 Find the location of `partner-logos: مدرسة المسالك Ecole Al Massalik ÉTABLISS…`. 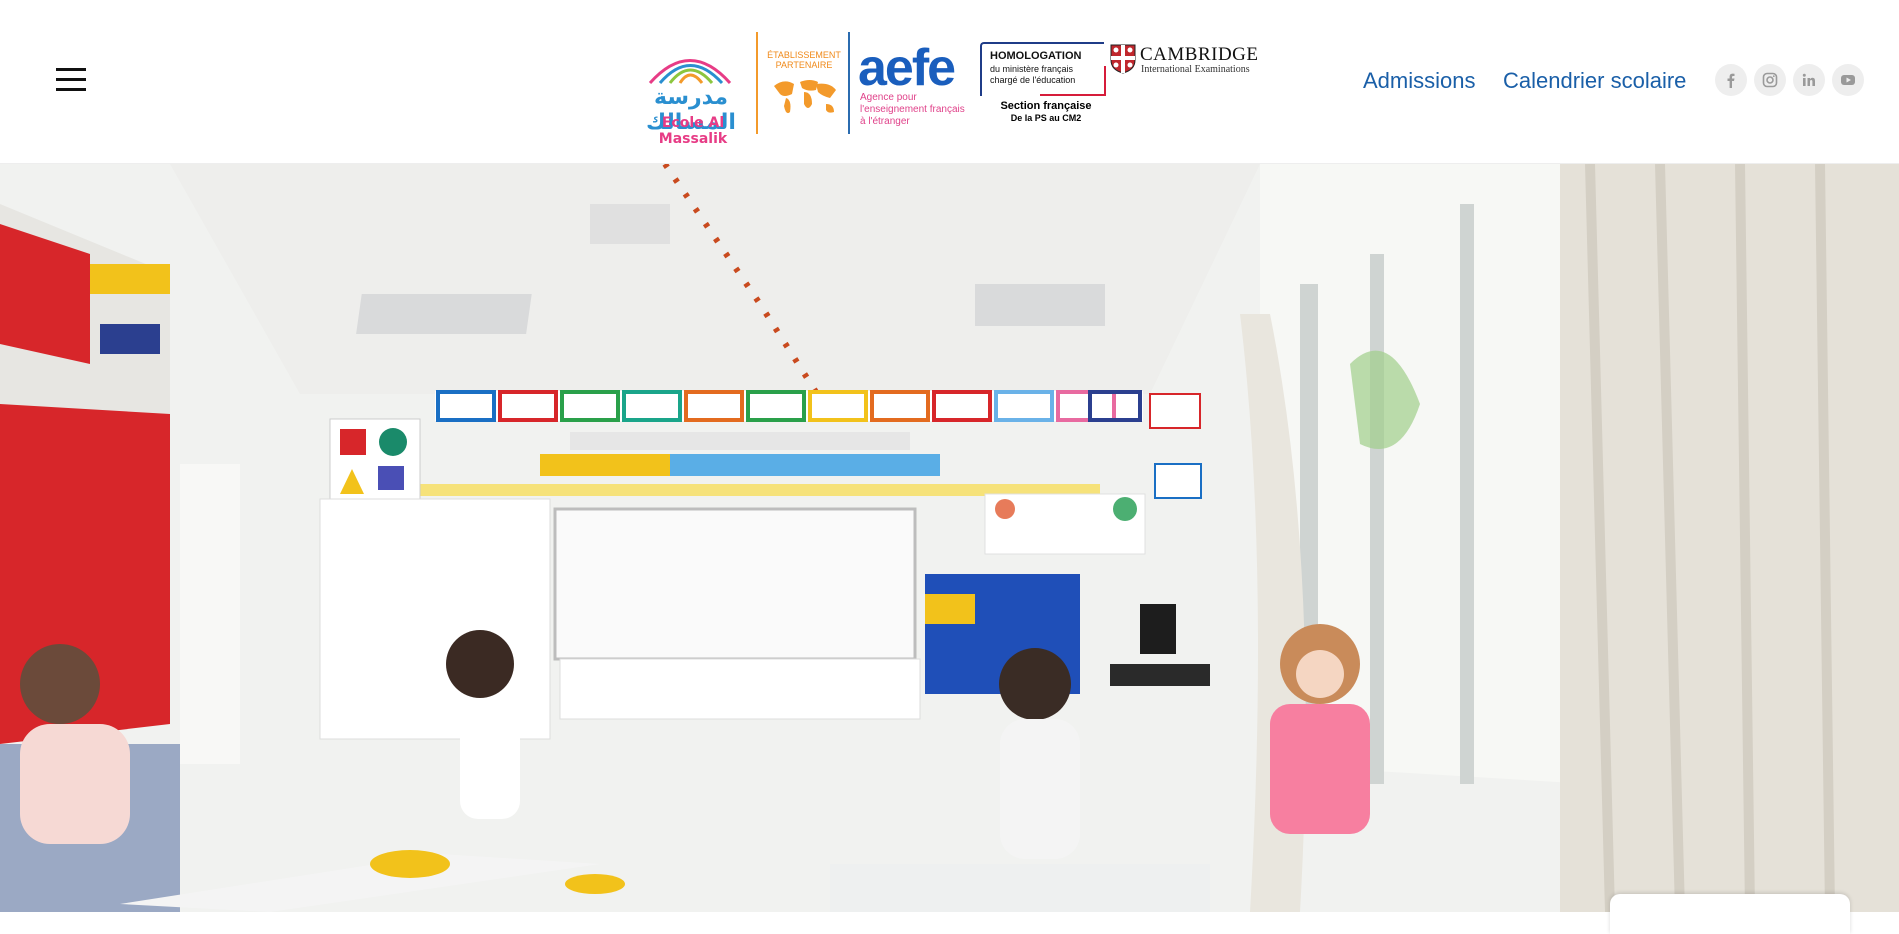

partner-logos: مدرسة المسالك Ecole Al Massalik ÉTABLISS… is located at coordinates (950, 87).